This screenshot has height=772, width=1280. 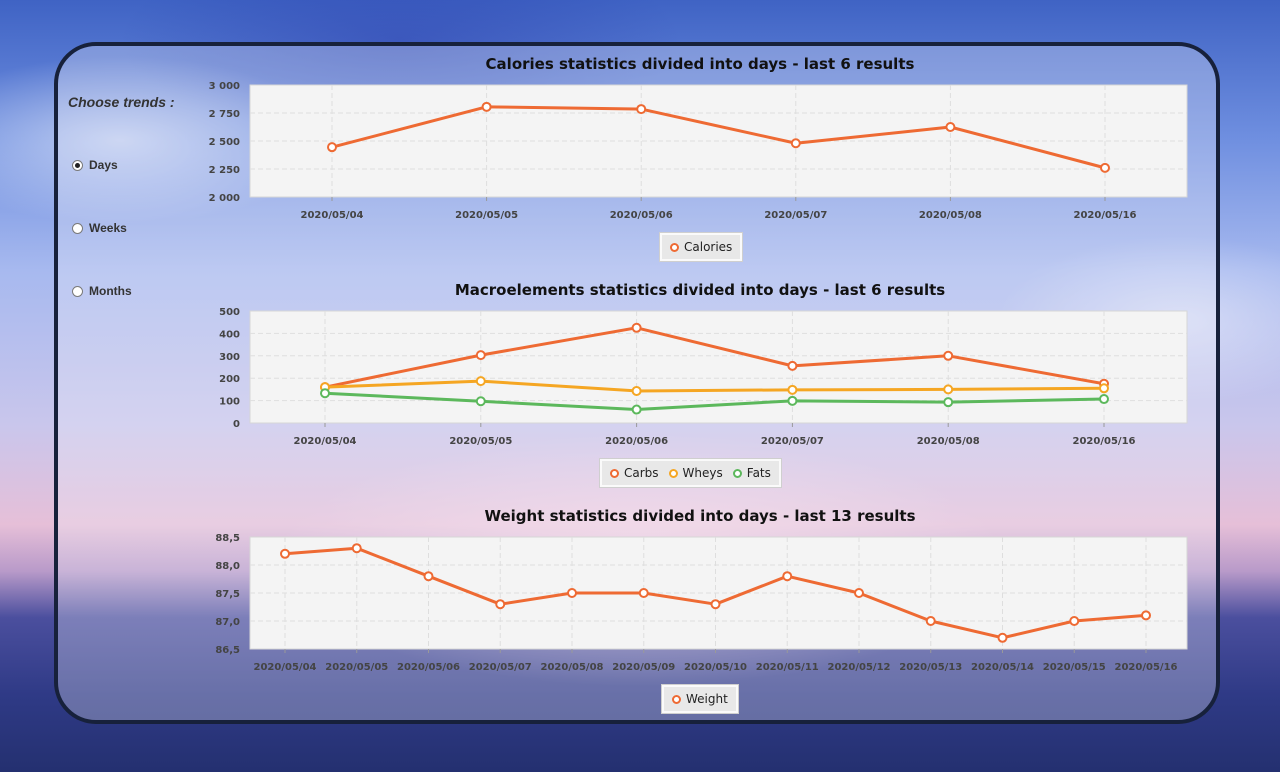 I want to click on calories-ytick: 2 000, so click(x=224, y=198).